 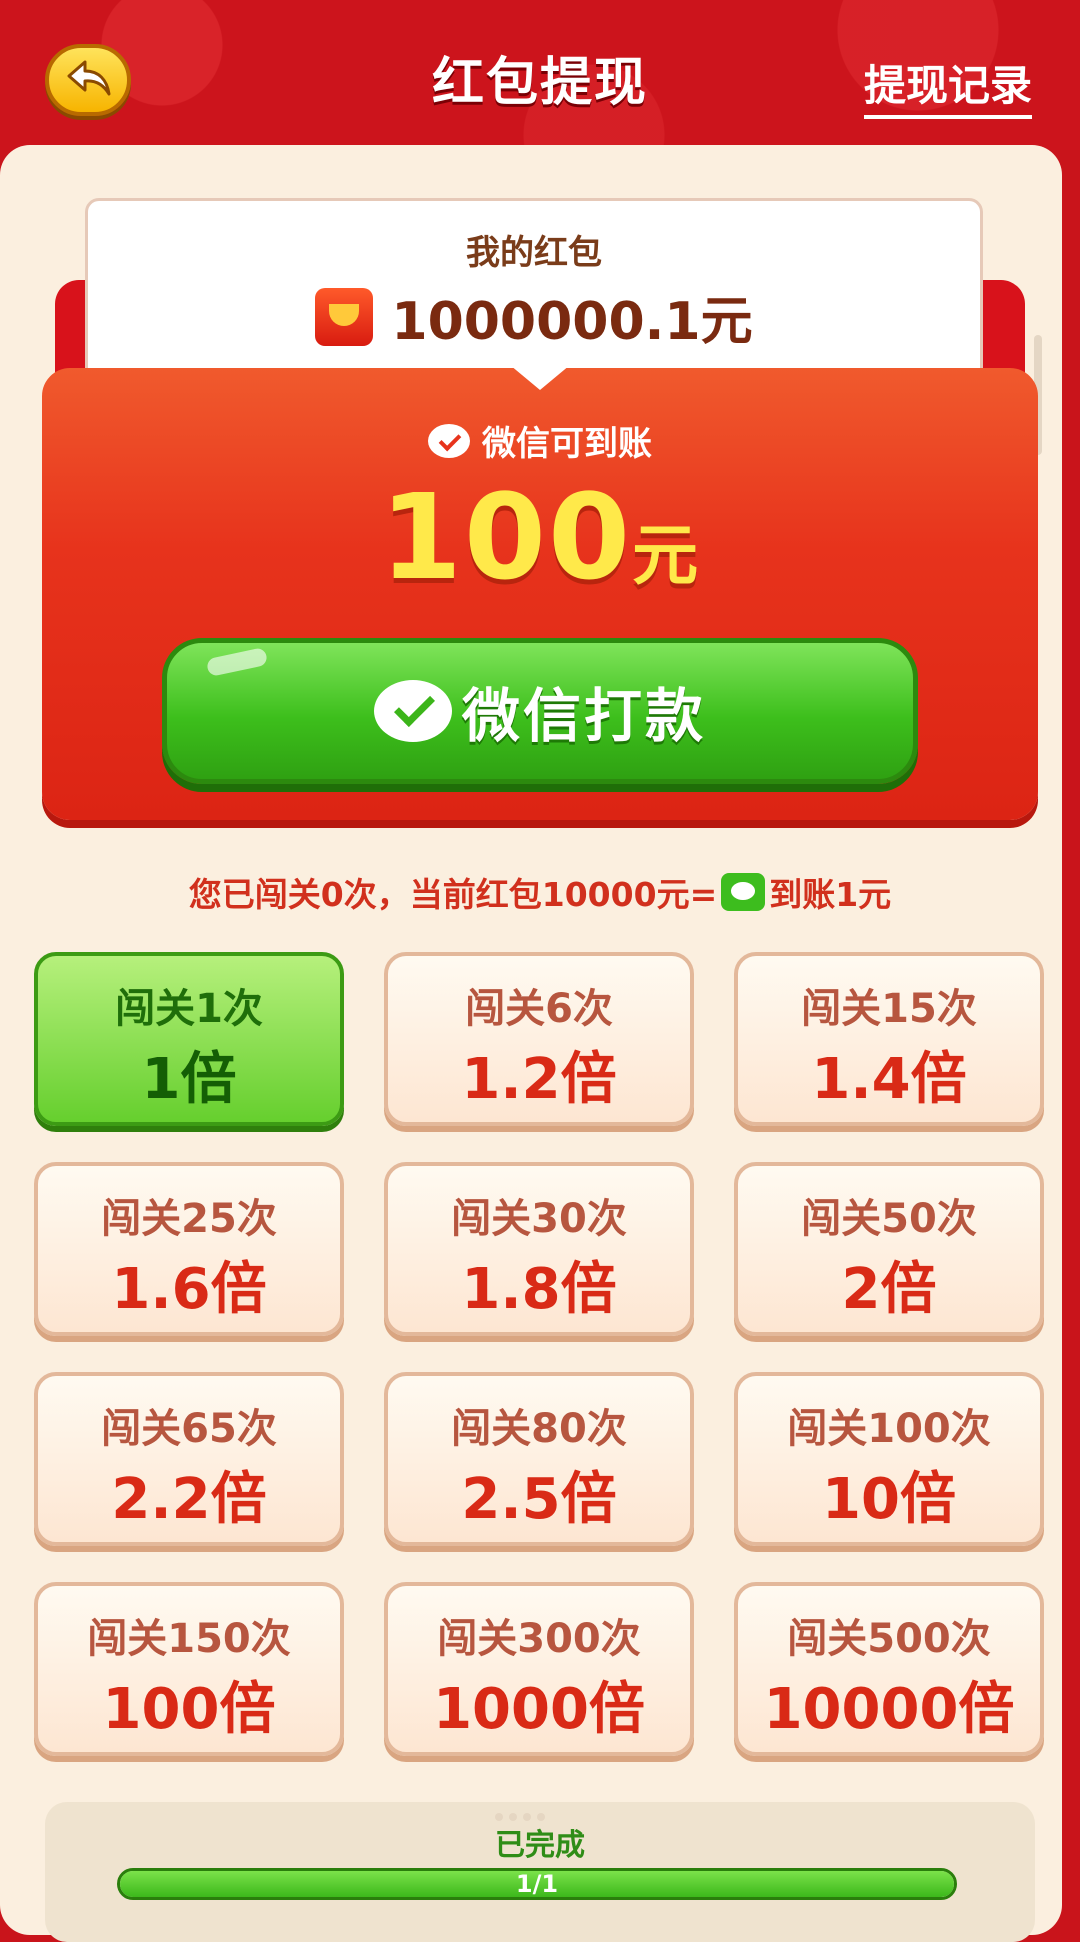 What do you see at coordinates (889, 1219) in the screenshot?
I see `tier-levels: 闯关50次` at bounding box center [889, 1219].